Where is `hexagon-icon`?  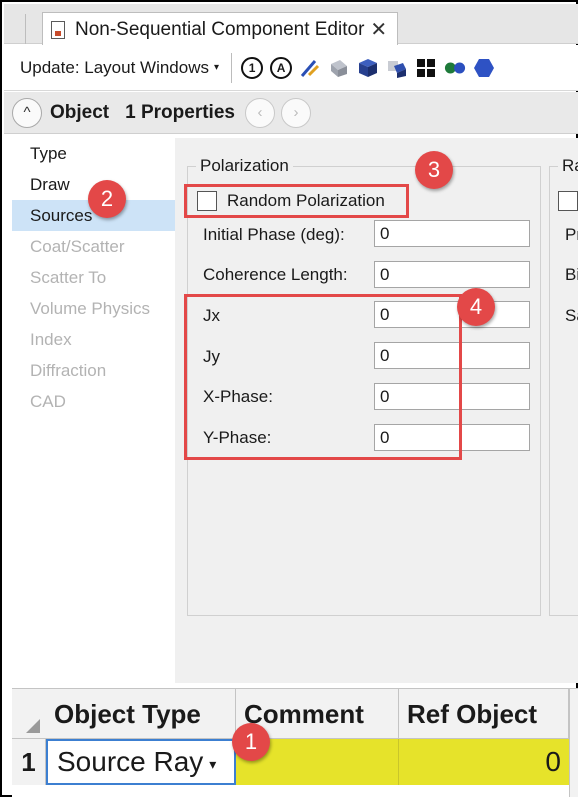 hexagon-icon is located at coordinates (484, 68).